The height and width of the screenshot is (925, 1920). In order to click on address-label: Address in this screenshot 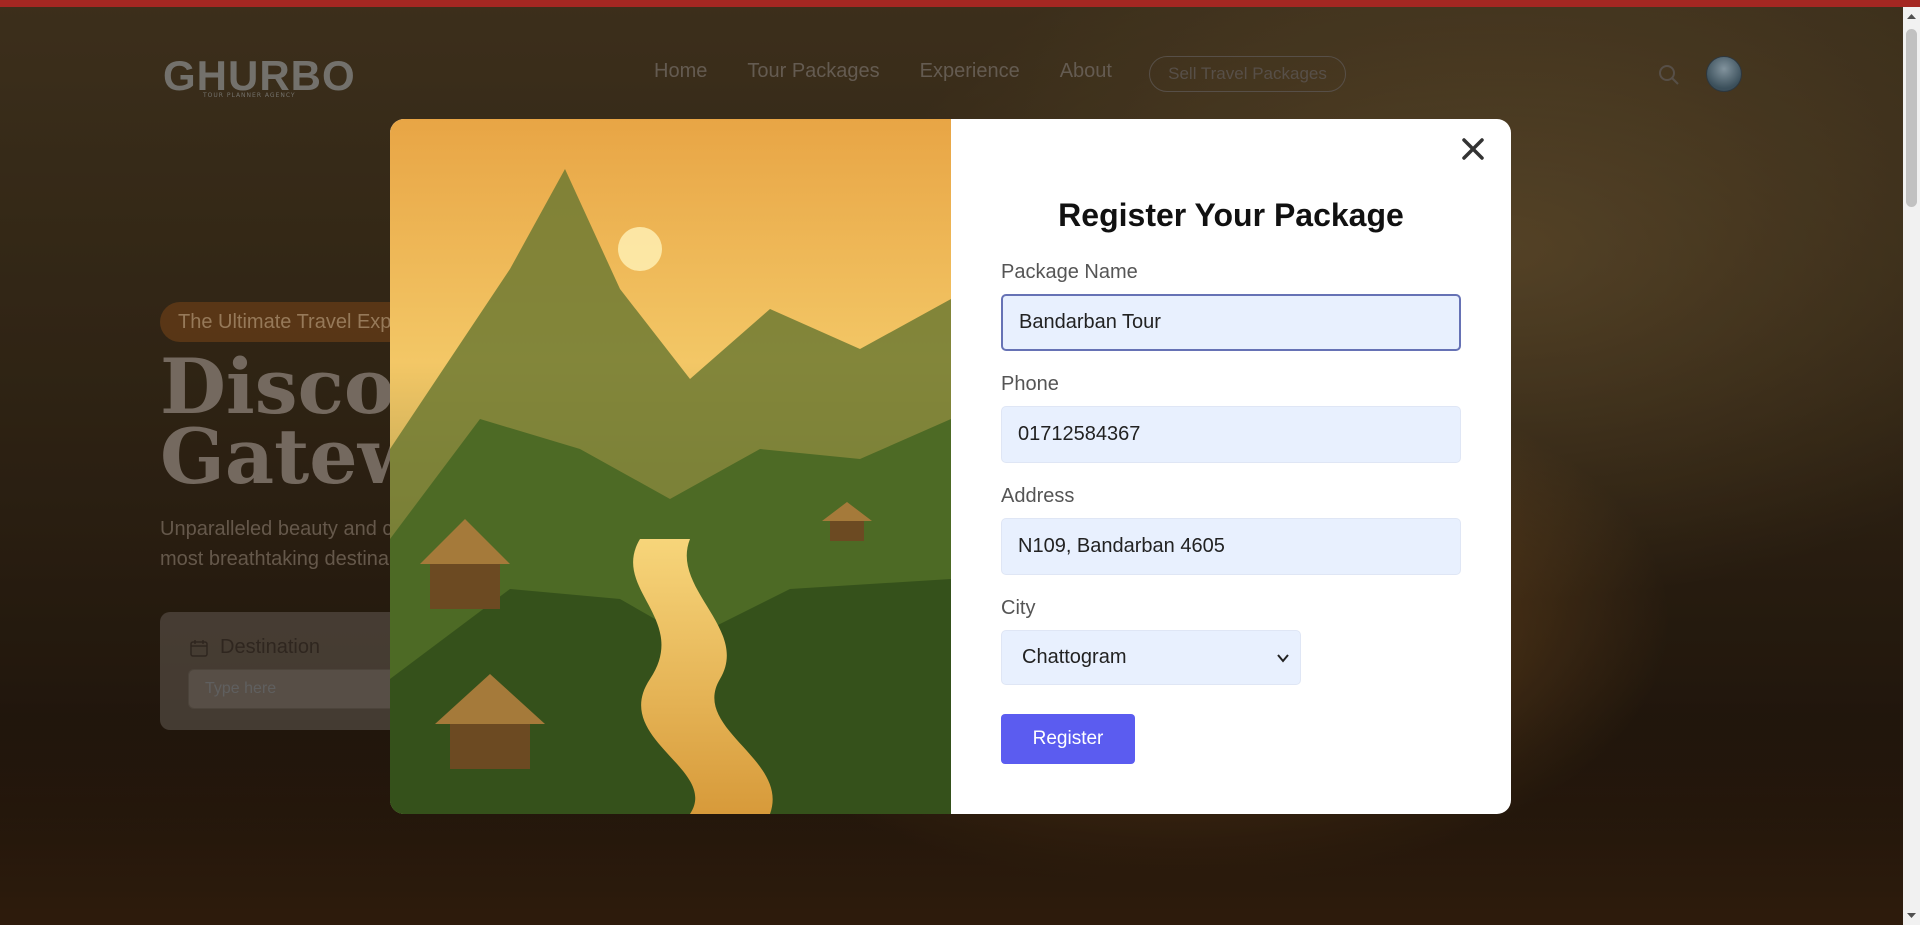, I will do `click(1038, 496)`.